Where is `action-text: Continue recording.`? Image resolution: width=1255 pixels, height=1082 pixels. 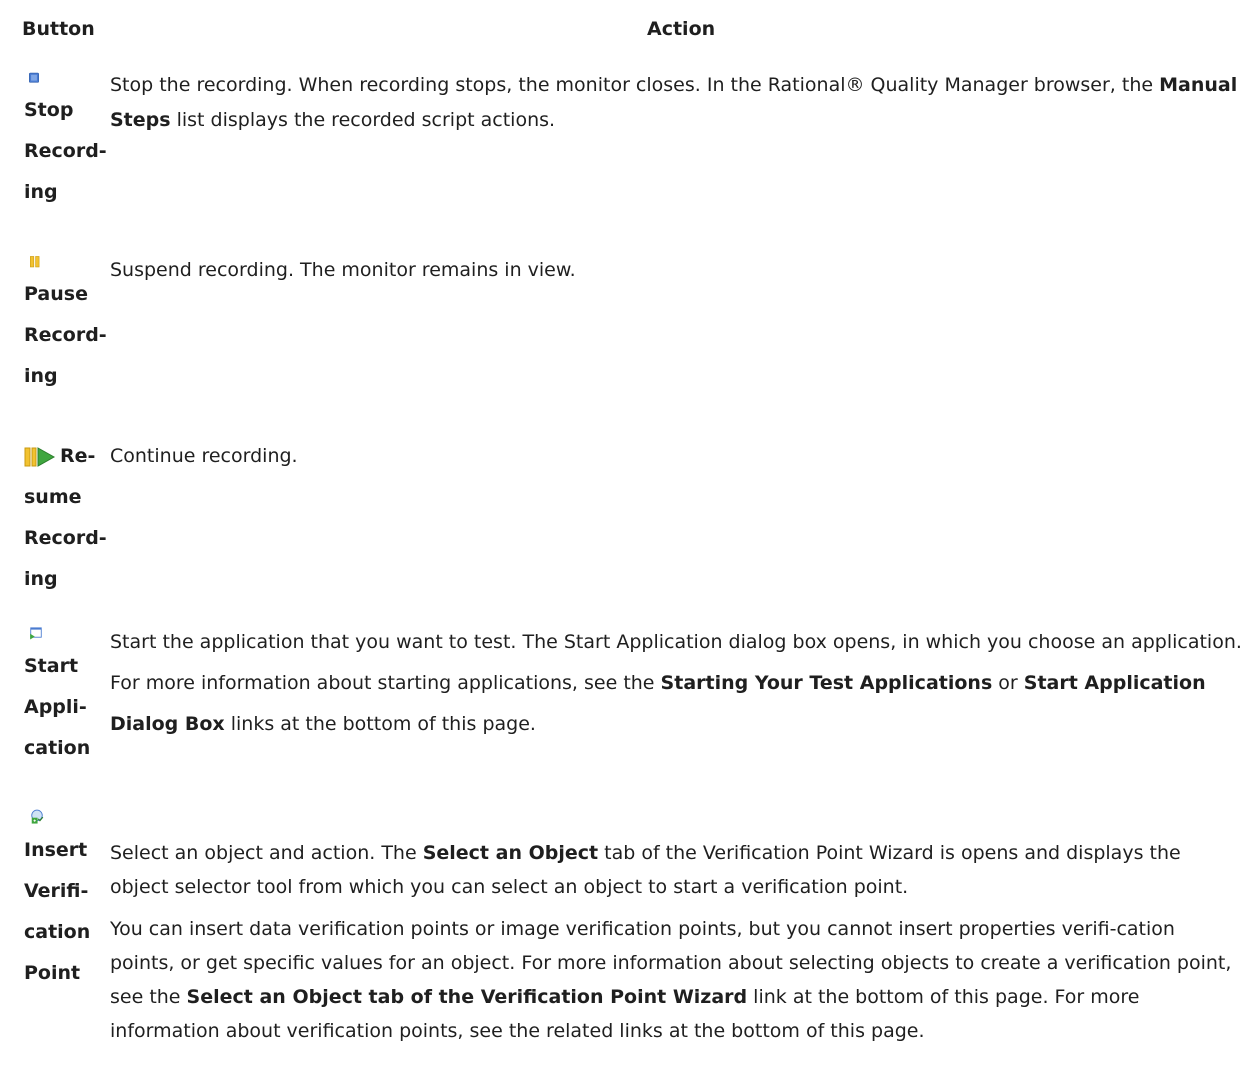
action-text: Continue recording. is located at coordinates (204, 456).